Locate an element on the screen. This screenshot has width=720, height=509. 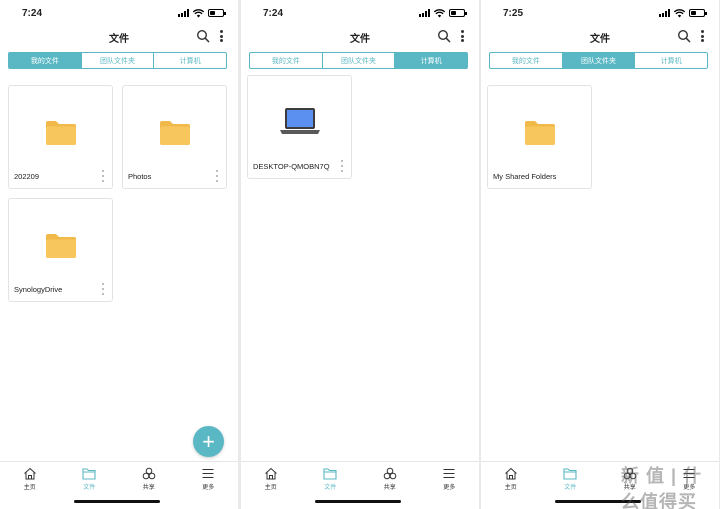
folder-card: My Shared Folders is located at coordinates (539, 137).